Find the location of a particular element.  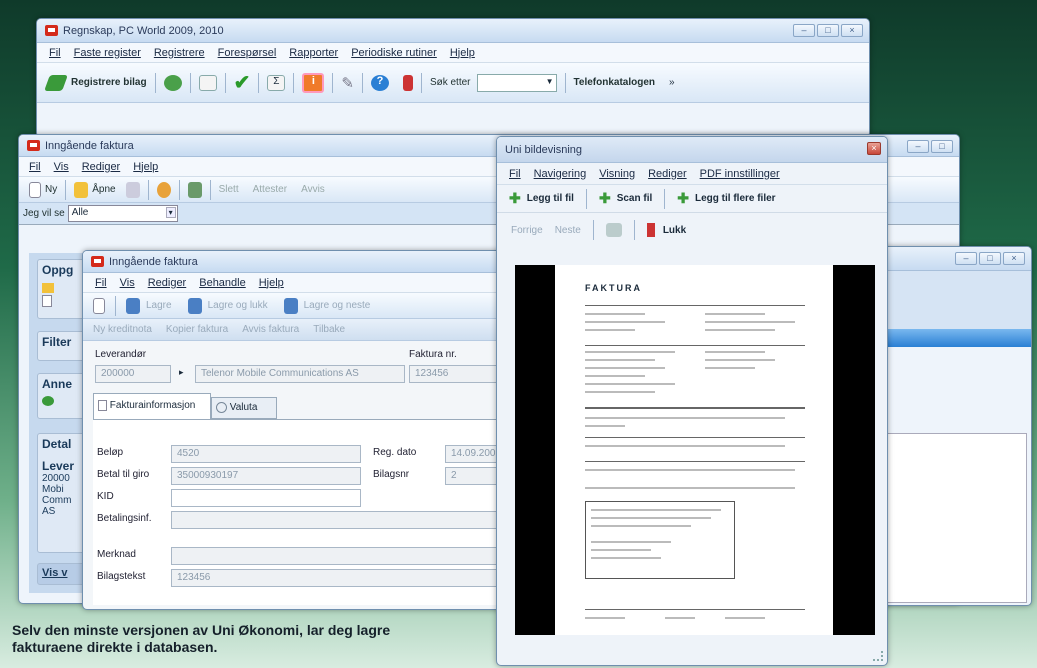

dropdown-arrow-icon: ▾ is located at coordinates (170, 212).